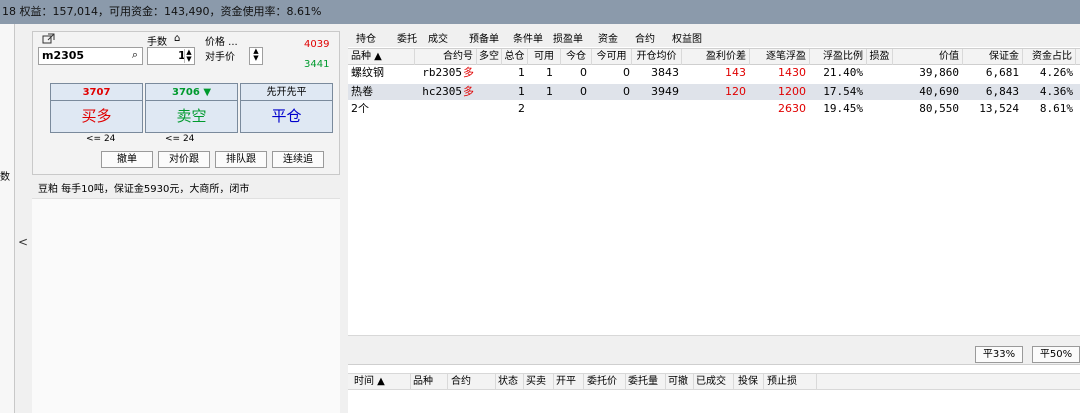 This screenshot has width=1080, height=413. What do you see at coordinates (687, 39) in the screenshot?
I see `tab-equity-chart: 权益图` at bounding box center [687, 39].